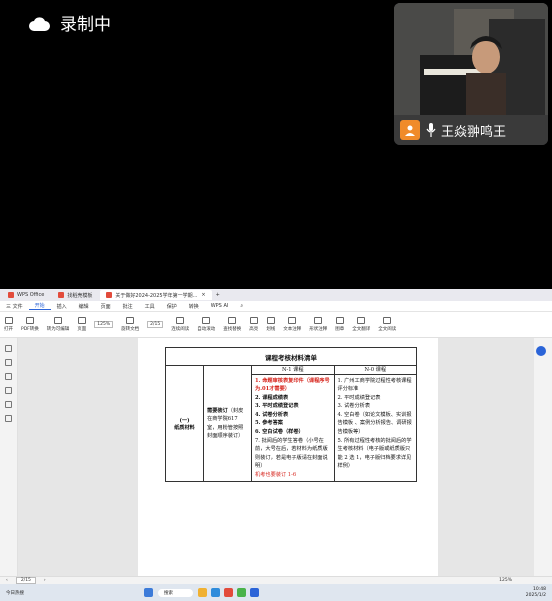 Image resolution: width=552 pixels, height=601 pixels. Describe the element at coordinates (62, 306) in the screenshot. I see `menu-insert: 插入` at that location.